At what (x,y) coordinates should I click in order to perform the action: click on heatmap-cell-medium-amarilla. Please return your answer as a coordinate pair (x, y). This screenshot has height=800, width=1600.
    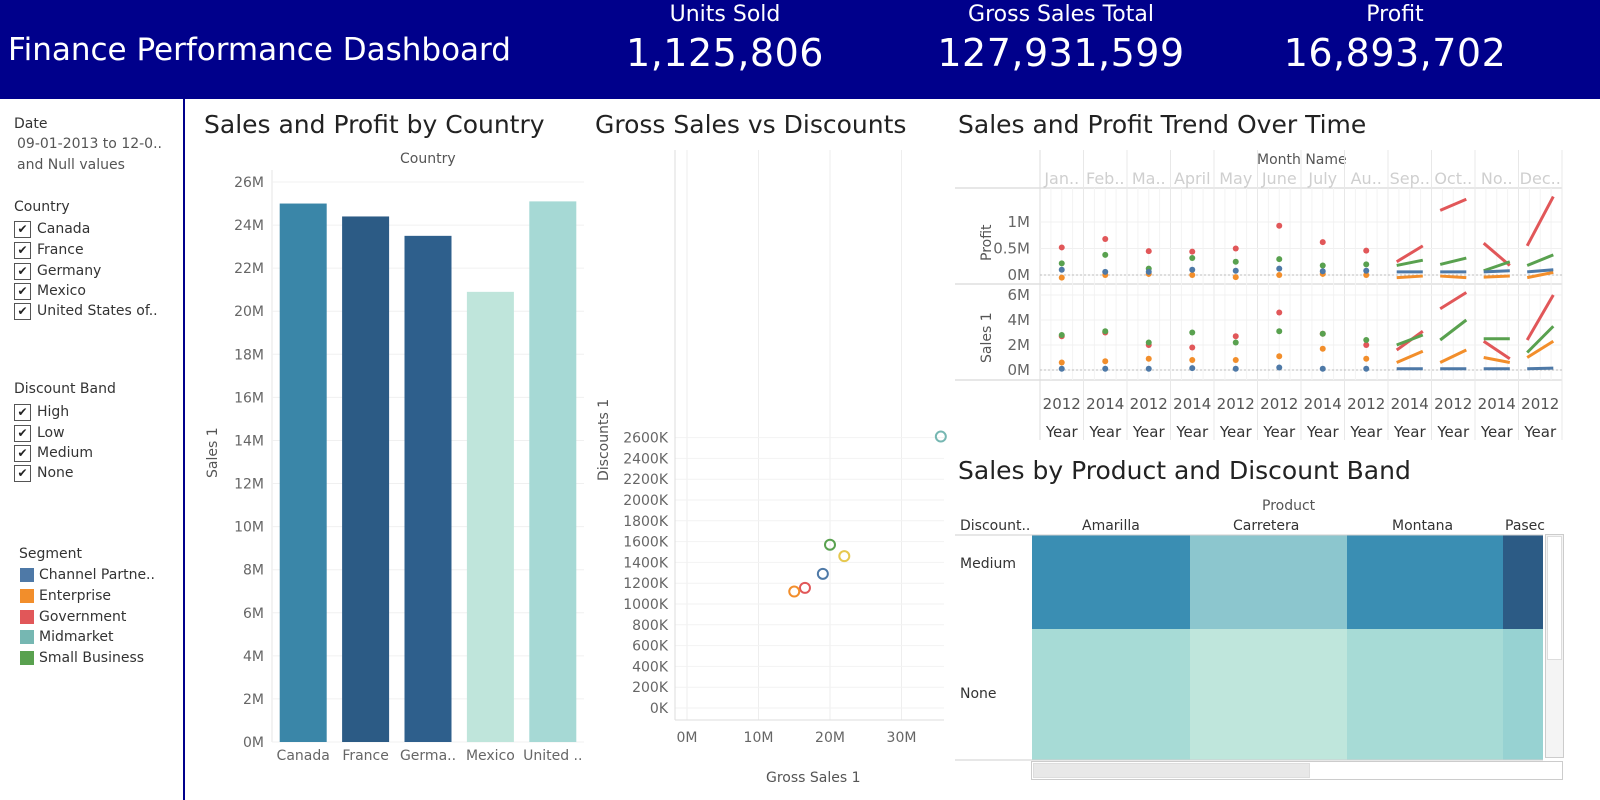
    Looking at the image, I should click on (1111, 582).